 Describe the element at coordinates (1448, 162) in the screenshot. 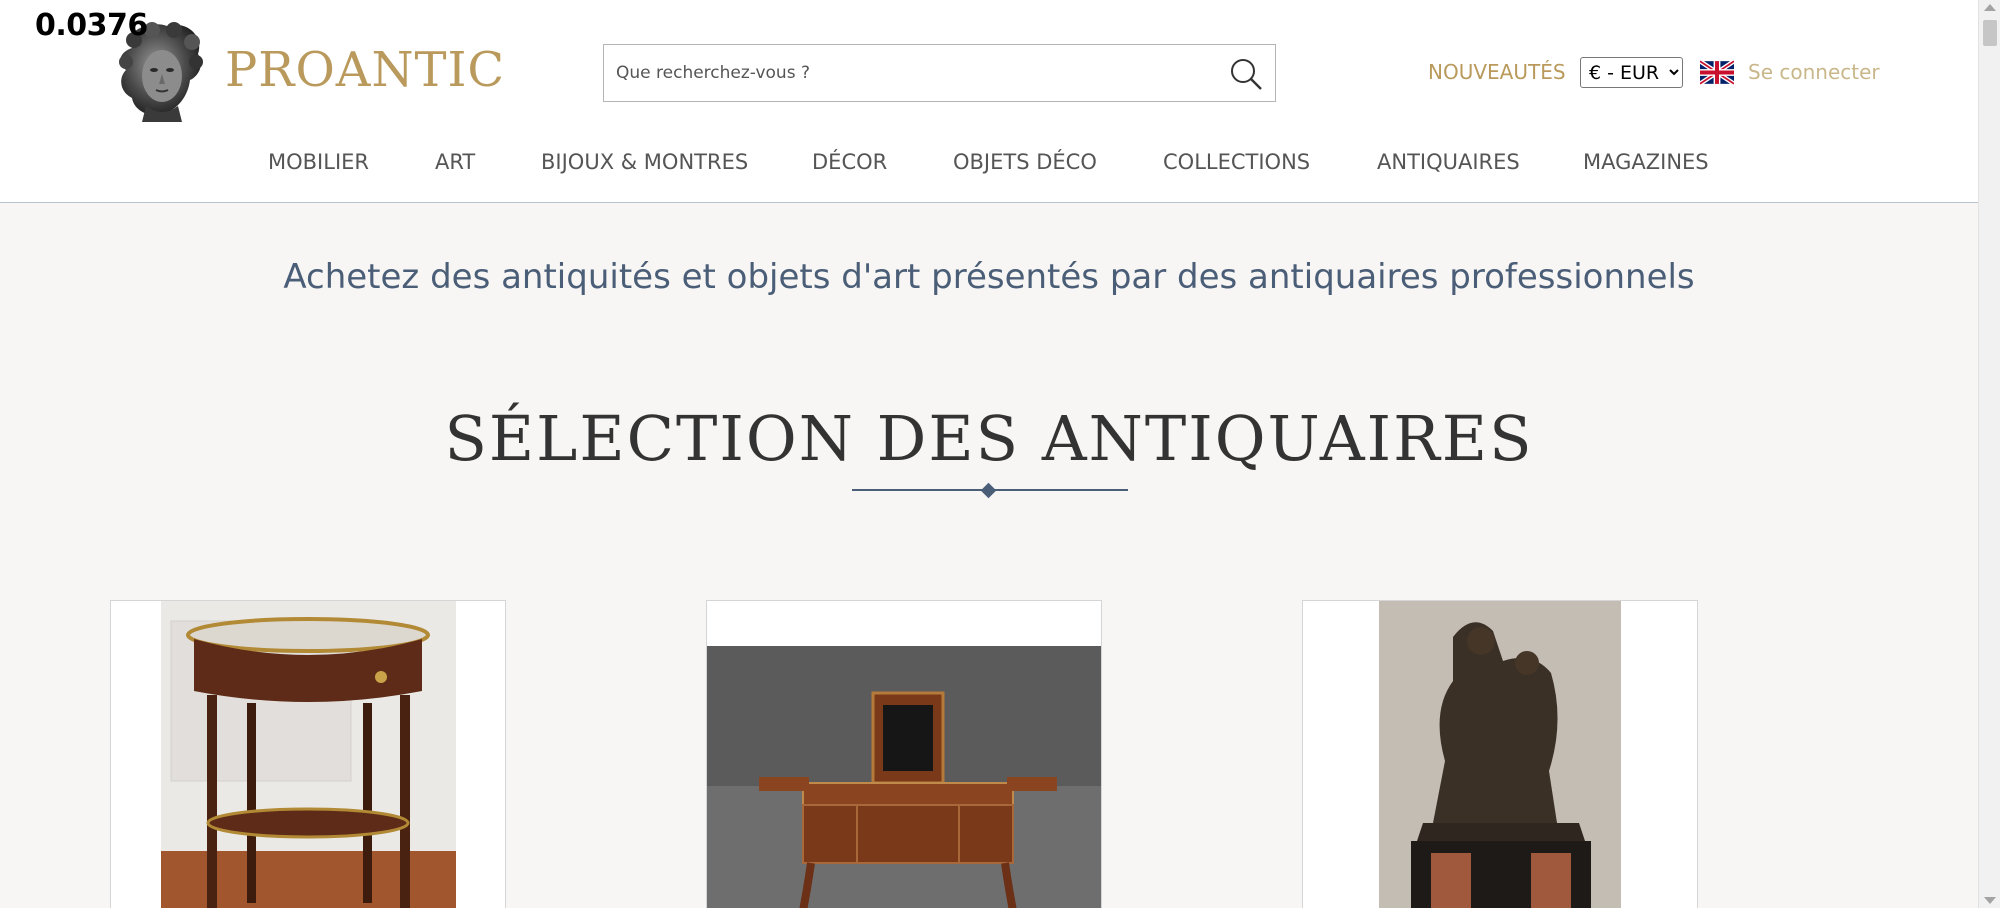

I see `nav-item-antiquaires: ANTIQUAIRES` at that location.